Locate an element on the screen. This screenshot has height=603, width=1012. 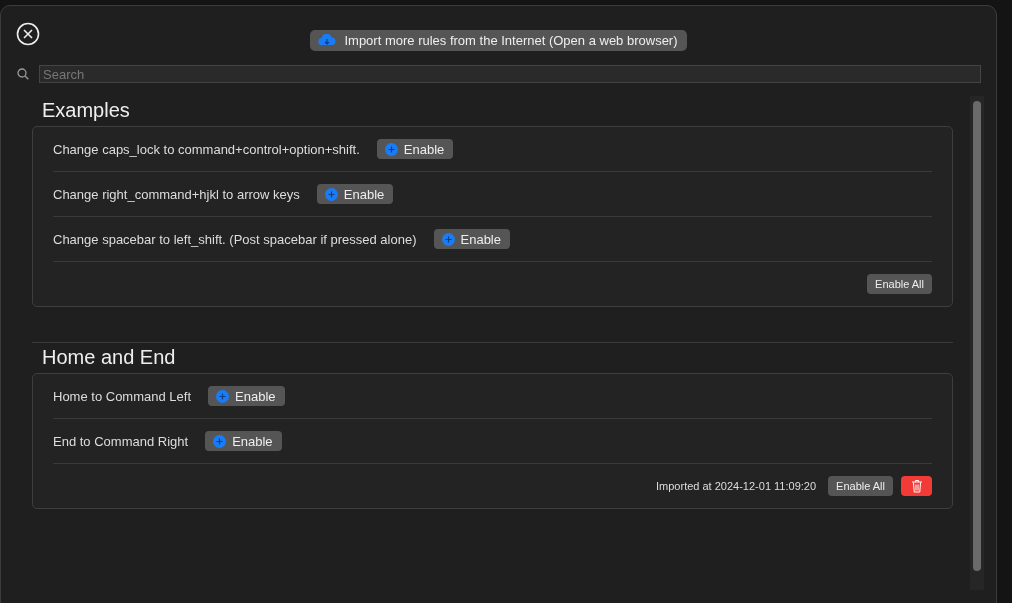
section-heading: Home and End is located at coordinates (109, 357).